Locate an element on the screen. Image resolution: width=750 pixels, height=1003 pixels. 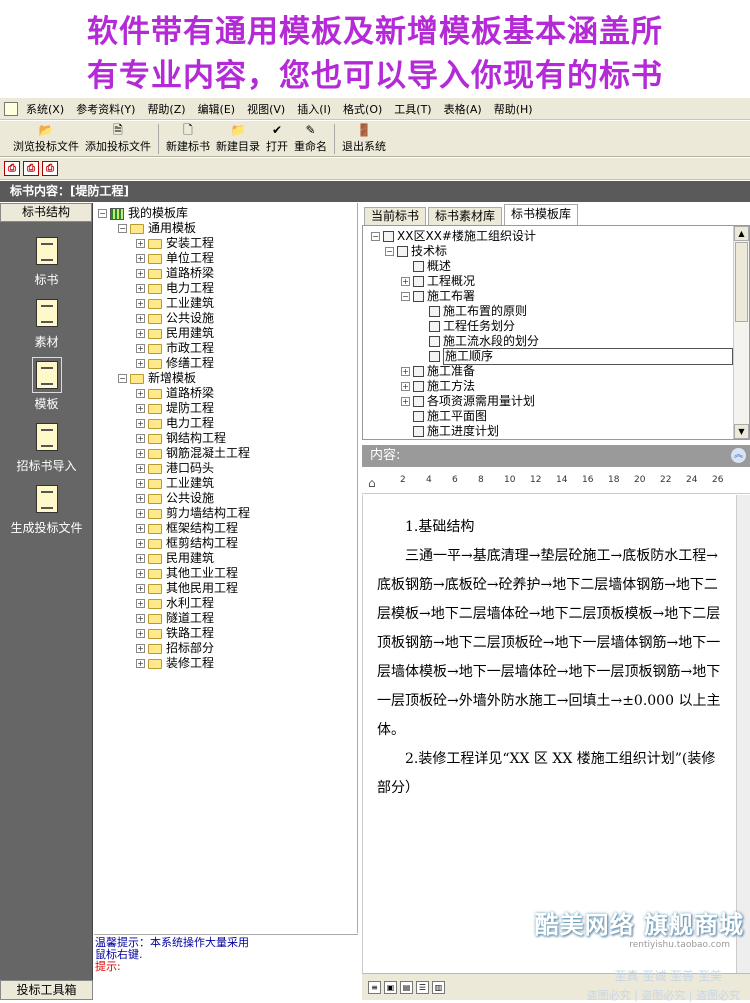
menu-help-h: 帮助(H) is located at coordinates (513, 109).